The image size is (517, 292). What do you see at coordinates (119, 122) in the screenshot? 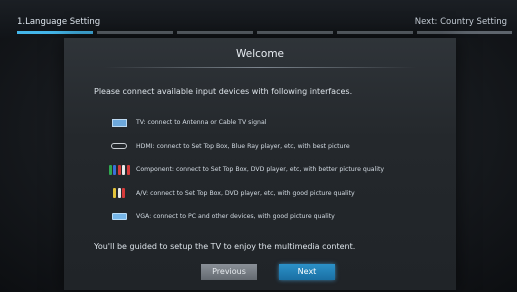
I see `tv-icon` at bounding box center [119, 122].